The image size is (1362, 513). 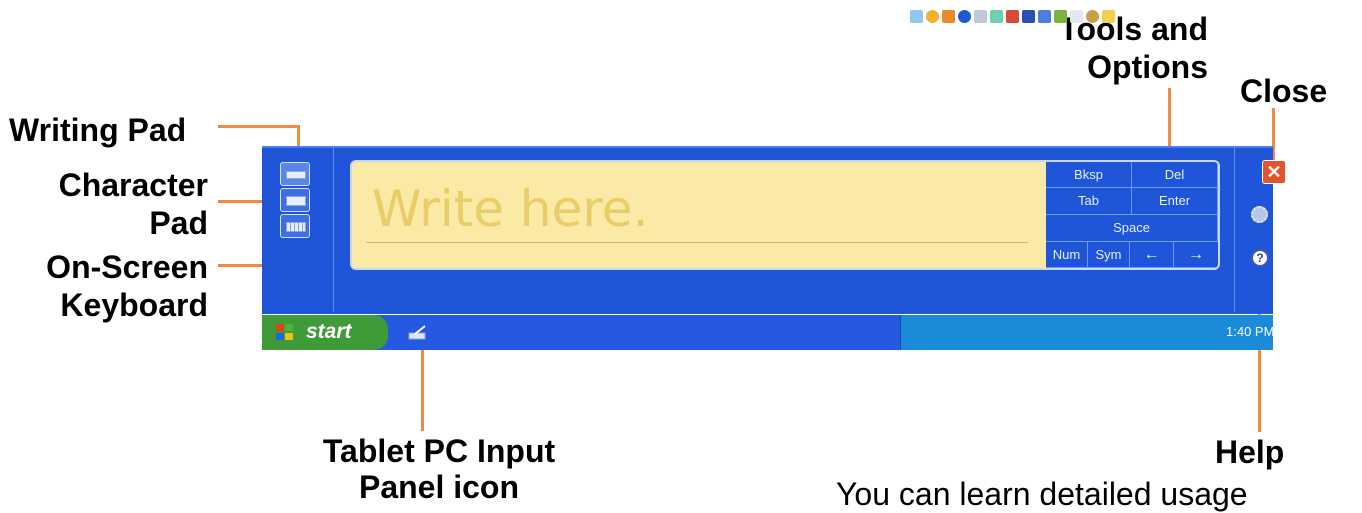 I want to click on on-screen-keyboard-button, so click(x=295, y=226).